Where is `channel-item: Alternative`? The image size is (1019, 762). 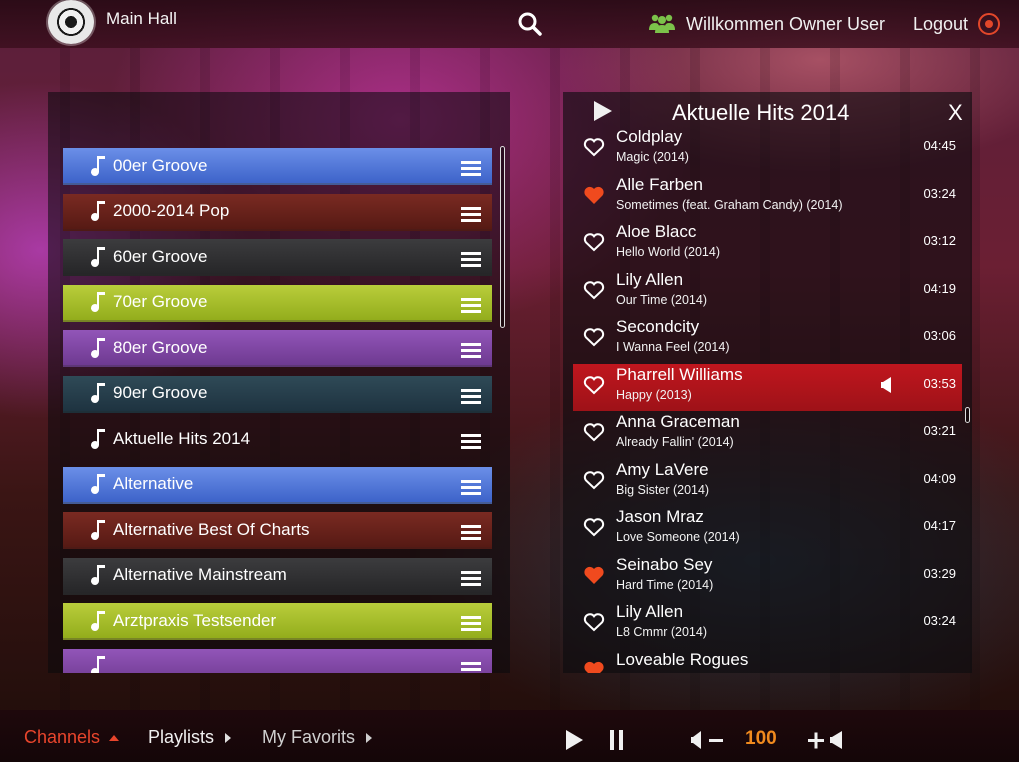
channel-item: Alternative is located at coordinates (277, 485).